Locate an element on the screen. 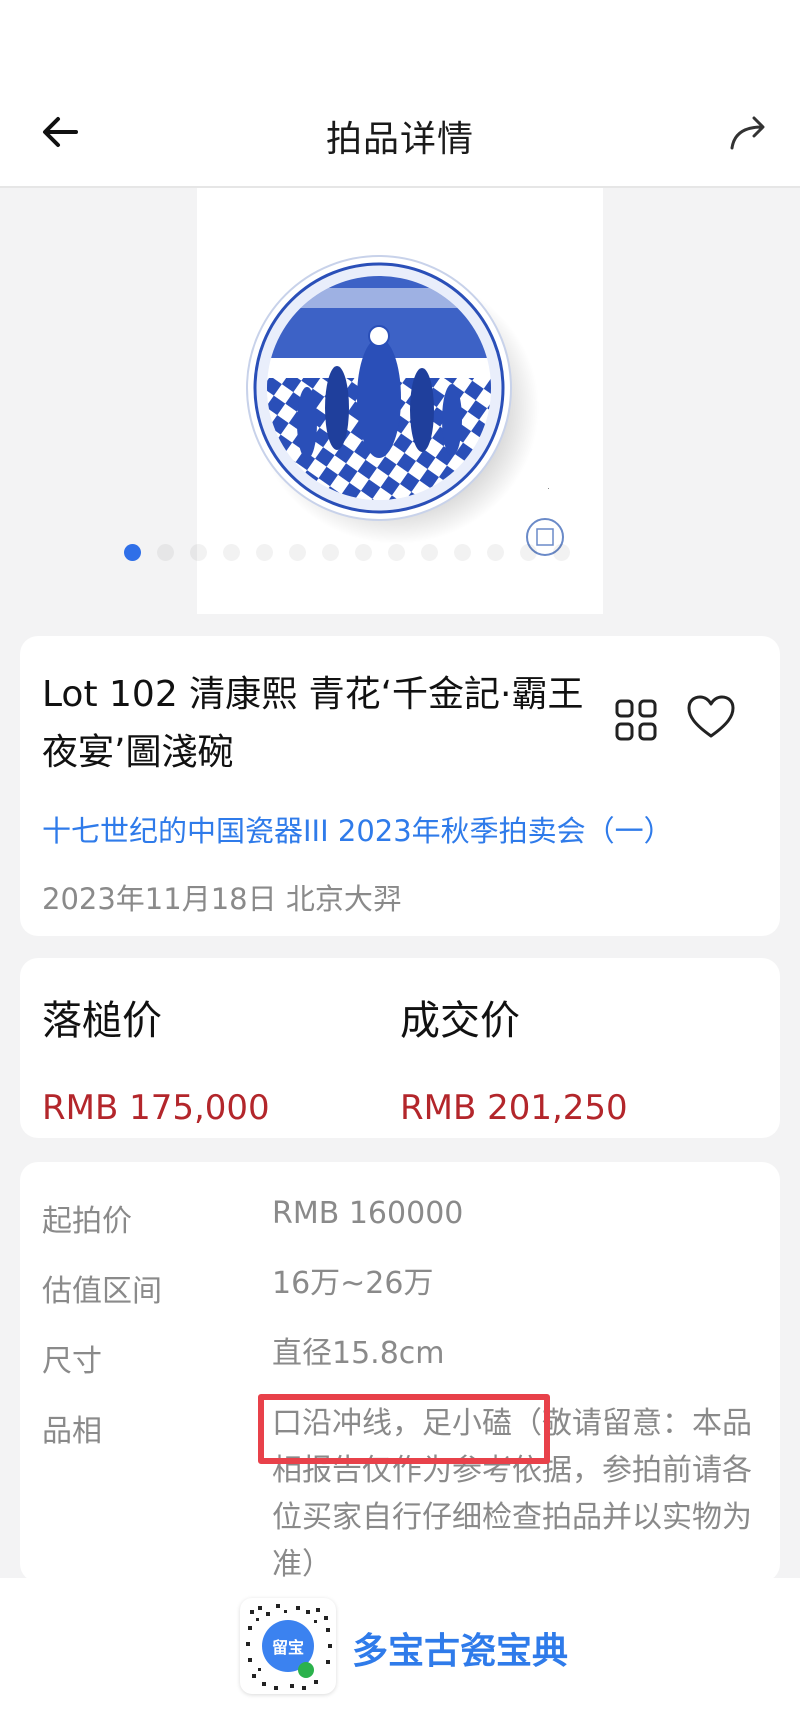 This screenshot has width=800, height=1733. hammer-price-label: 落槌价 is located at coordinates (102, 1021).